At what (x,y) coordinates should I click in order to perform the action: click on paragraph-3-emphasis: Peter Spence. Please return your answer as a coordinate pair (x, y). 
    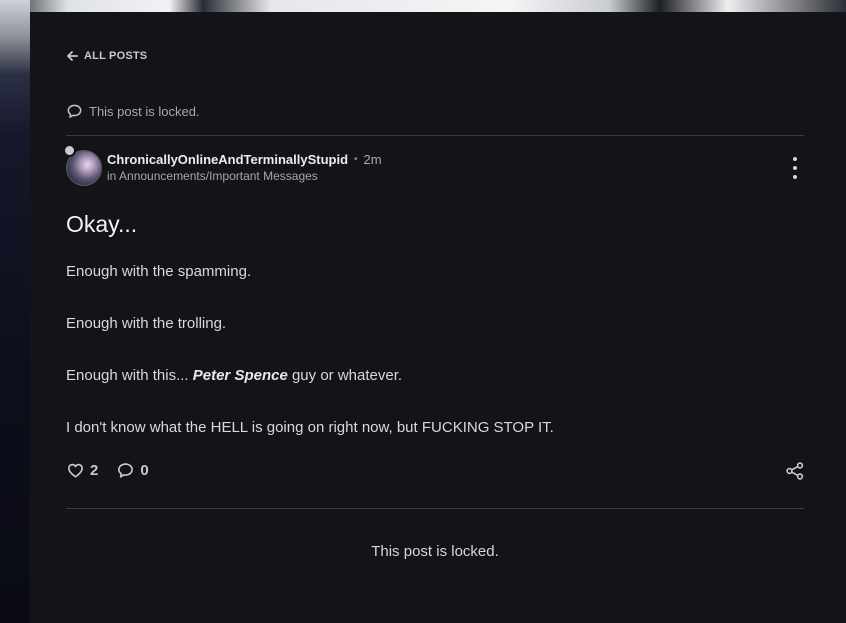
    Looking at the image, I should click on (240, 375).